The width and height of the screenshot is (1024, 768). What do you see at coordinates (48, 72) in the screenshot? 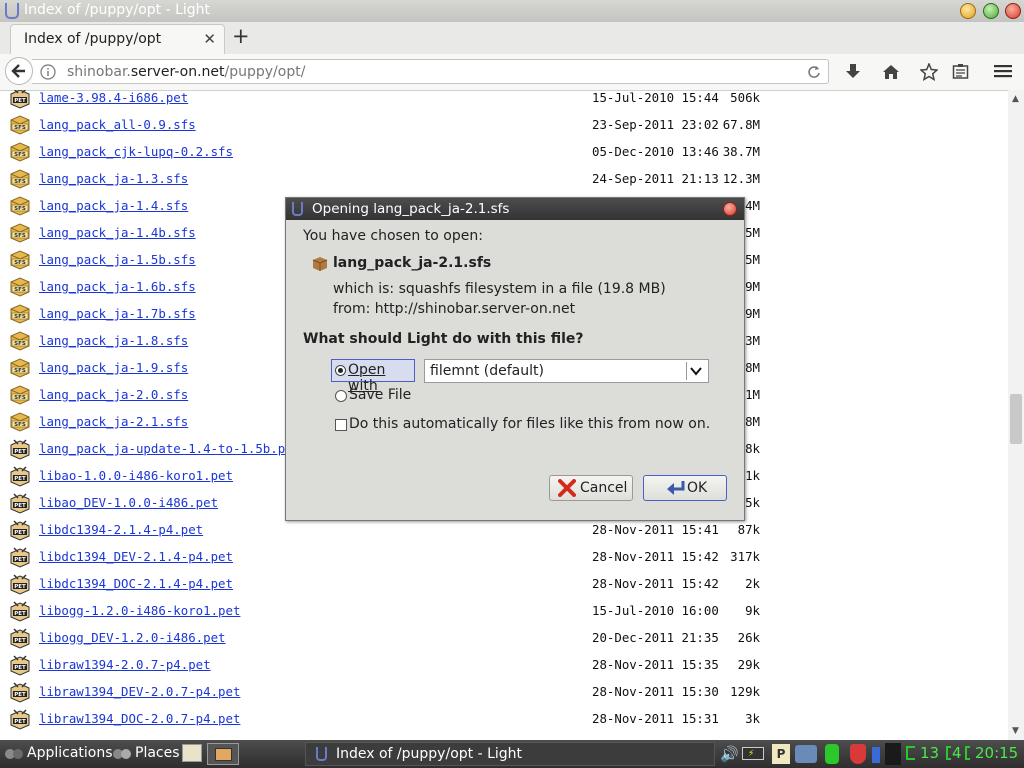
I see `info-icon` at bounding box center [48, 72].